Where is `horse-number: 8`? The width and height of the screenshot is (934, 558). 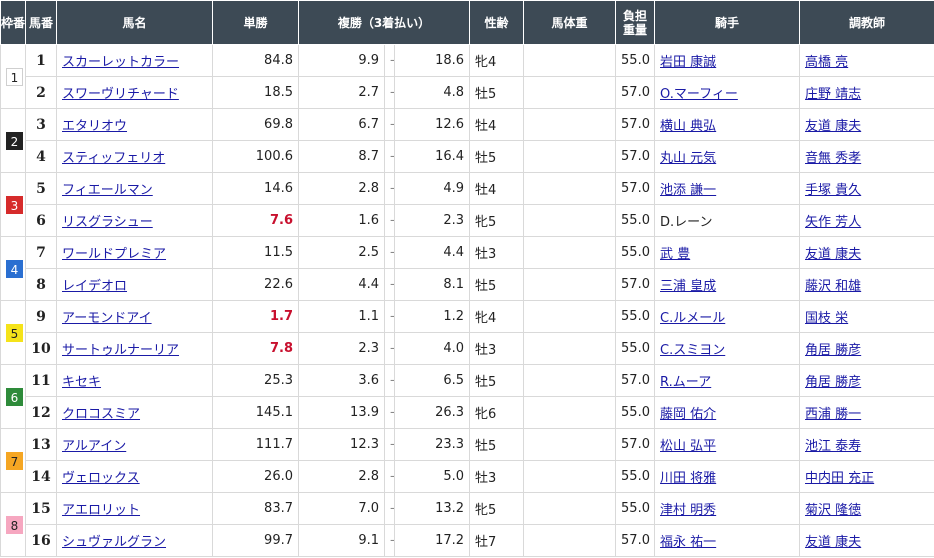
horse-number: 8 is located at coordinates (41, 284).